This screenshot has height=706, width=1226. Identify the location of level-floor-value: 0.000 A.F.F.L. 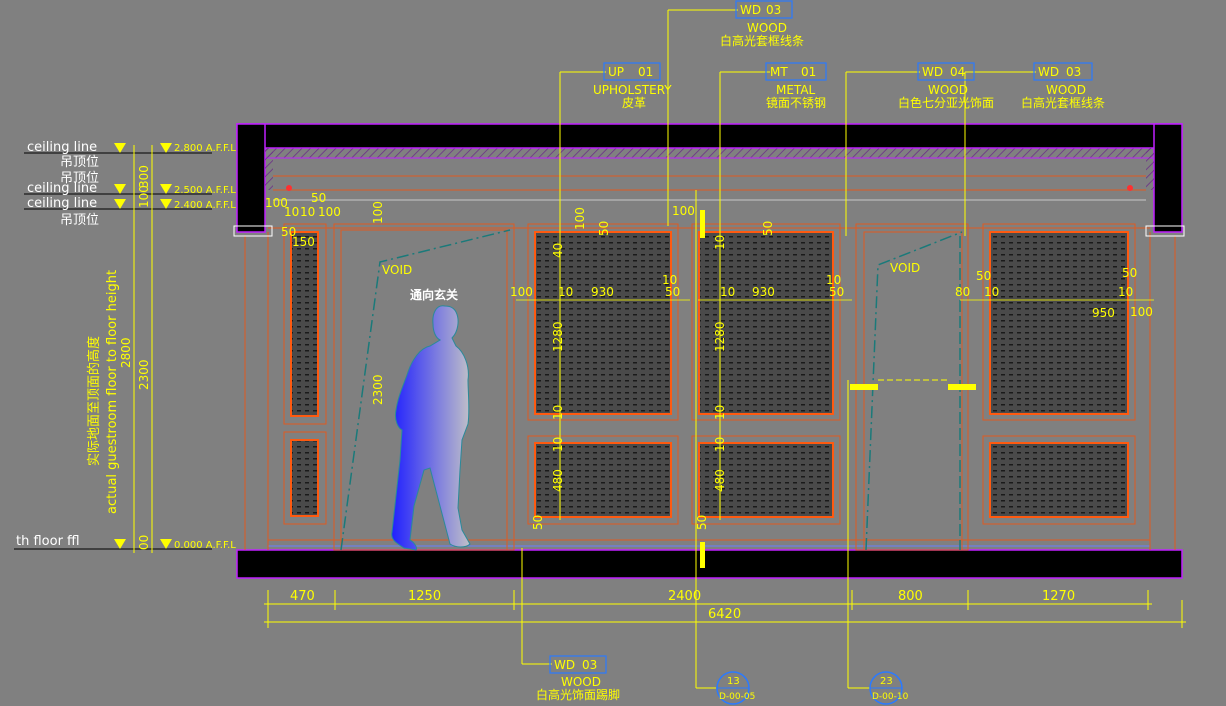
(205, 545).